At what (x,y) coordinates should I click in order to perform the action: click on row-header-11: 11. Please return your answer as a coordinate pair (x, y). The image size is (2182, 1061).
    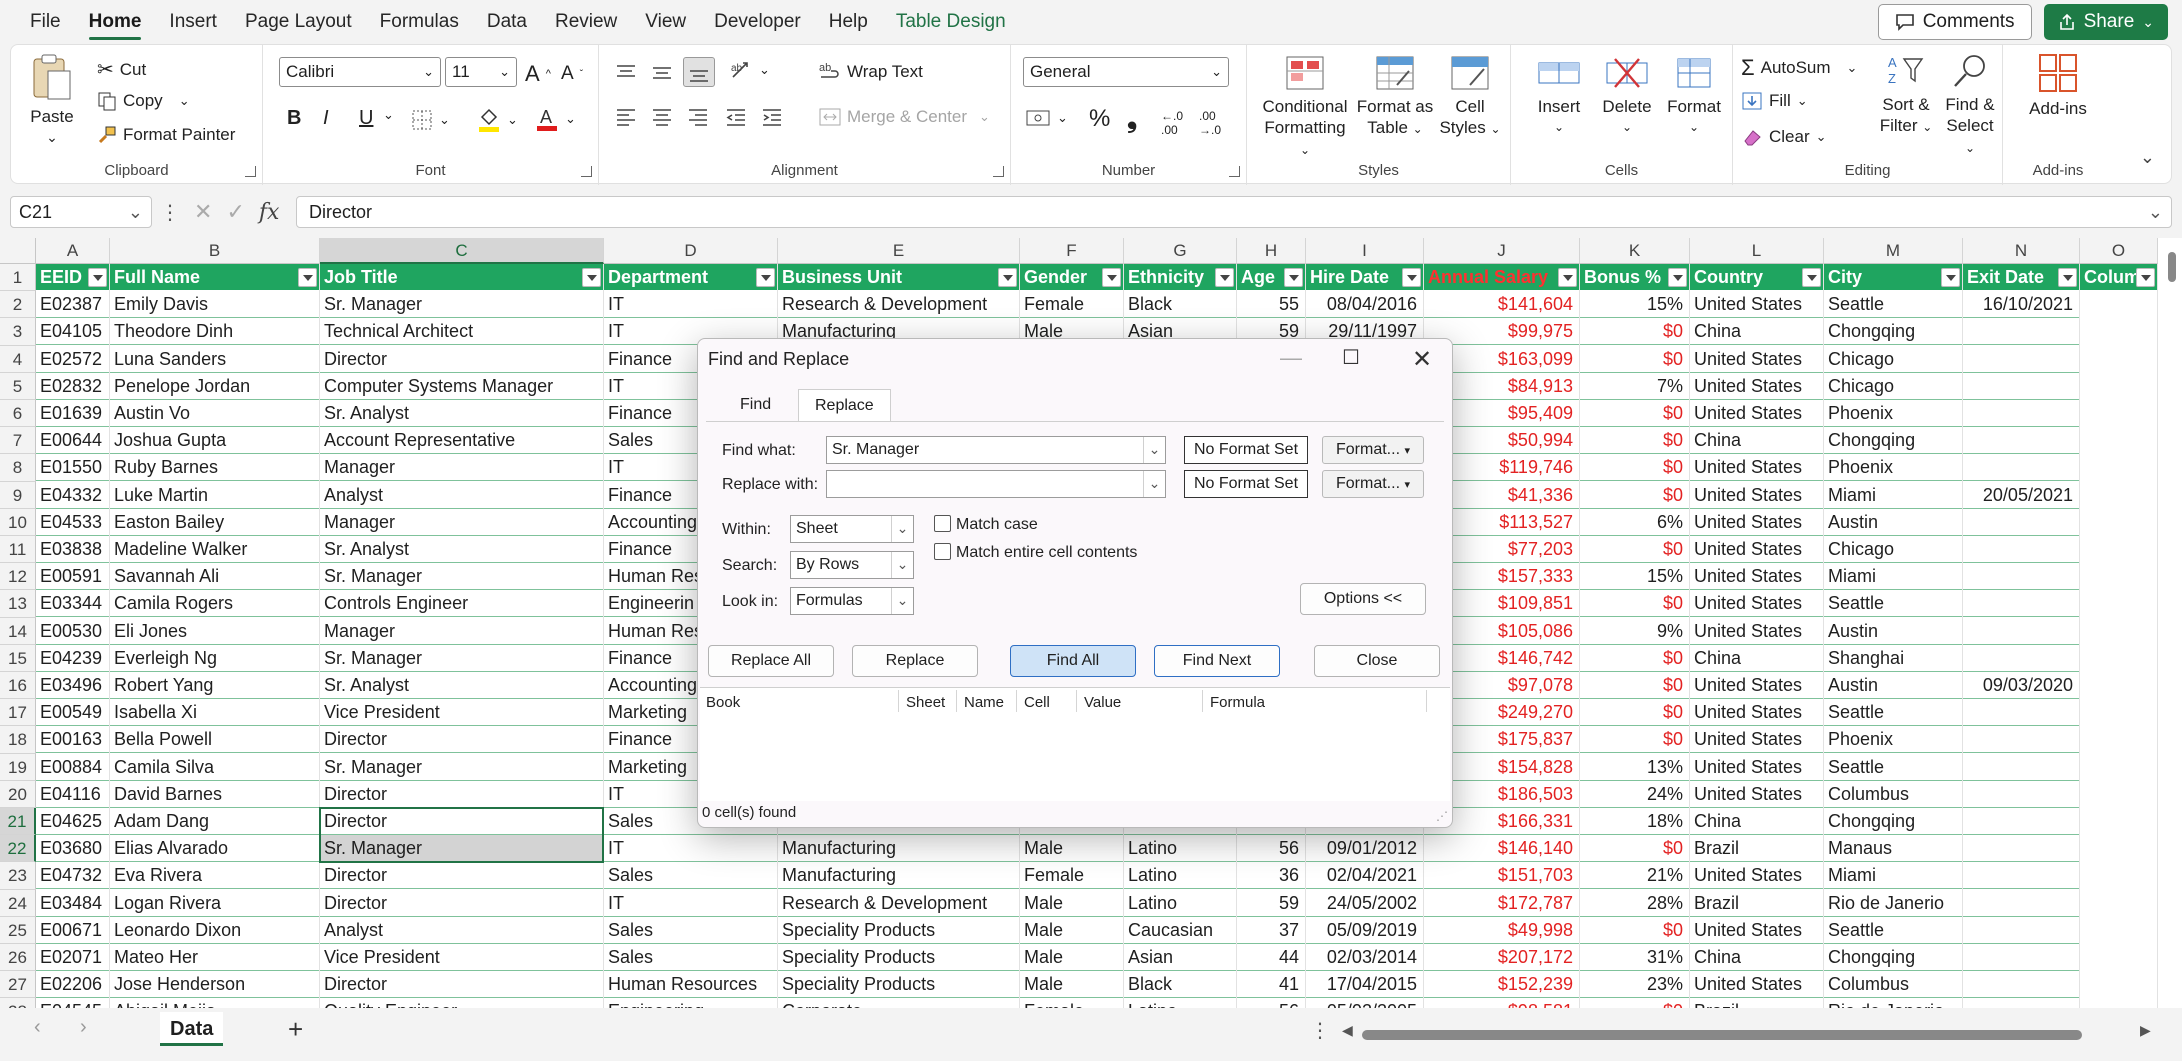
    Looking at the image, I should click on (18, 550).